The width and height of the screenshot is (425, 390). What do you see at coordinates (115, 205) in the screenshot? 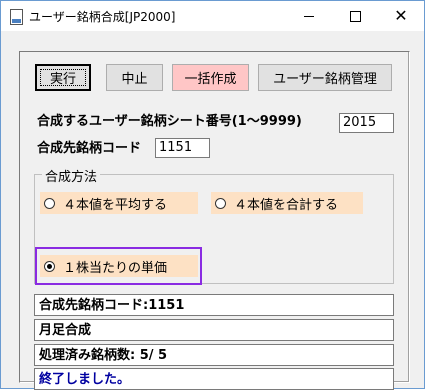
I see `radio-average-label: ４本値を平均する` at bounding box center [115, 205].